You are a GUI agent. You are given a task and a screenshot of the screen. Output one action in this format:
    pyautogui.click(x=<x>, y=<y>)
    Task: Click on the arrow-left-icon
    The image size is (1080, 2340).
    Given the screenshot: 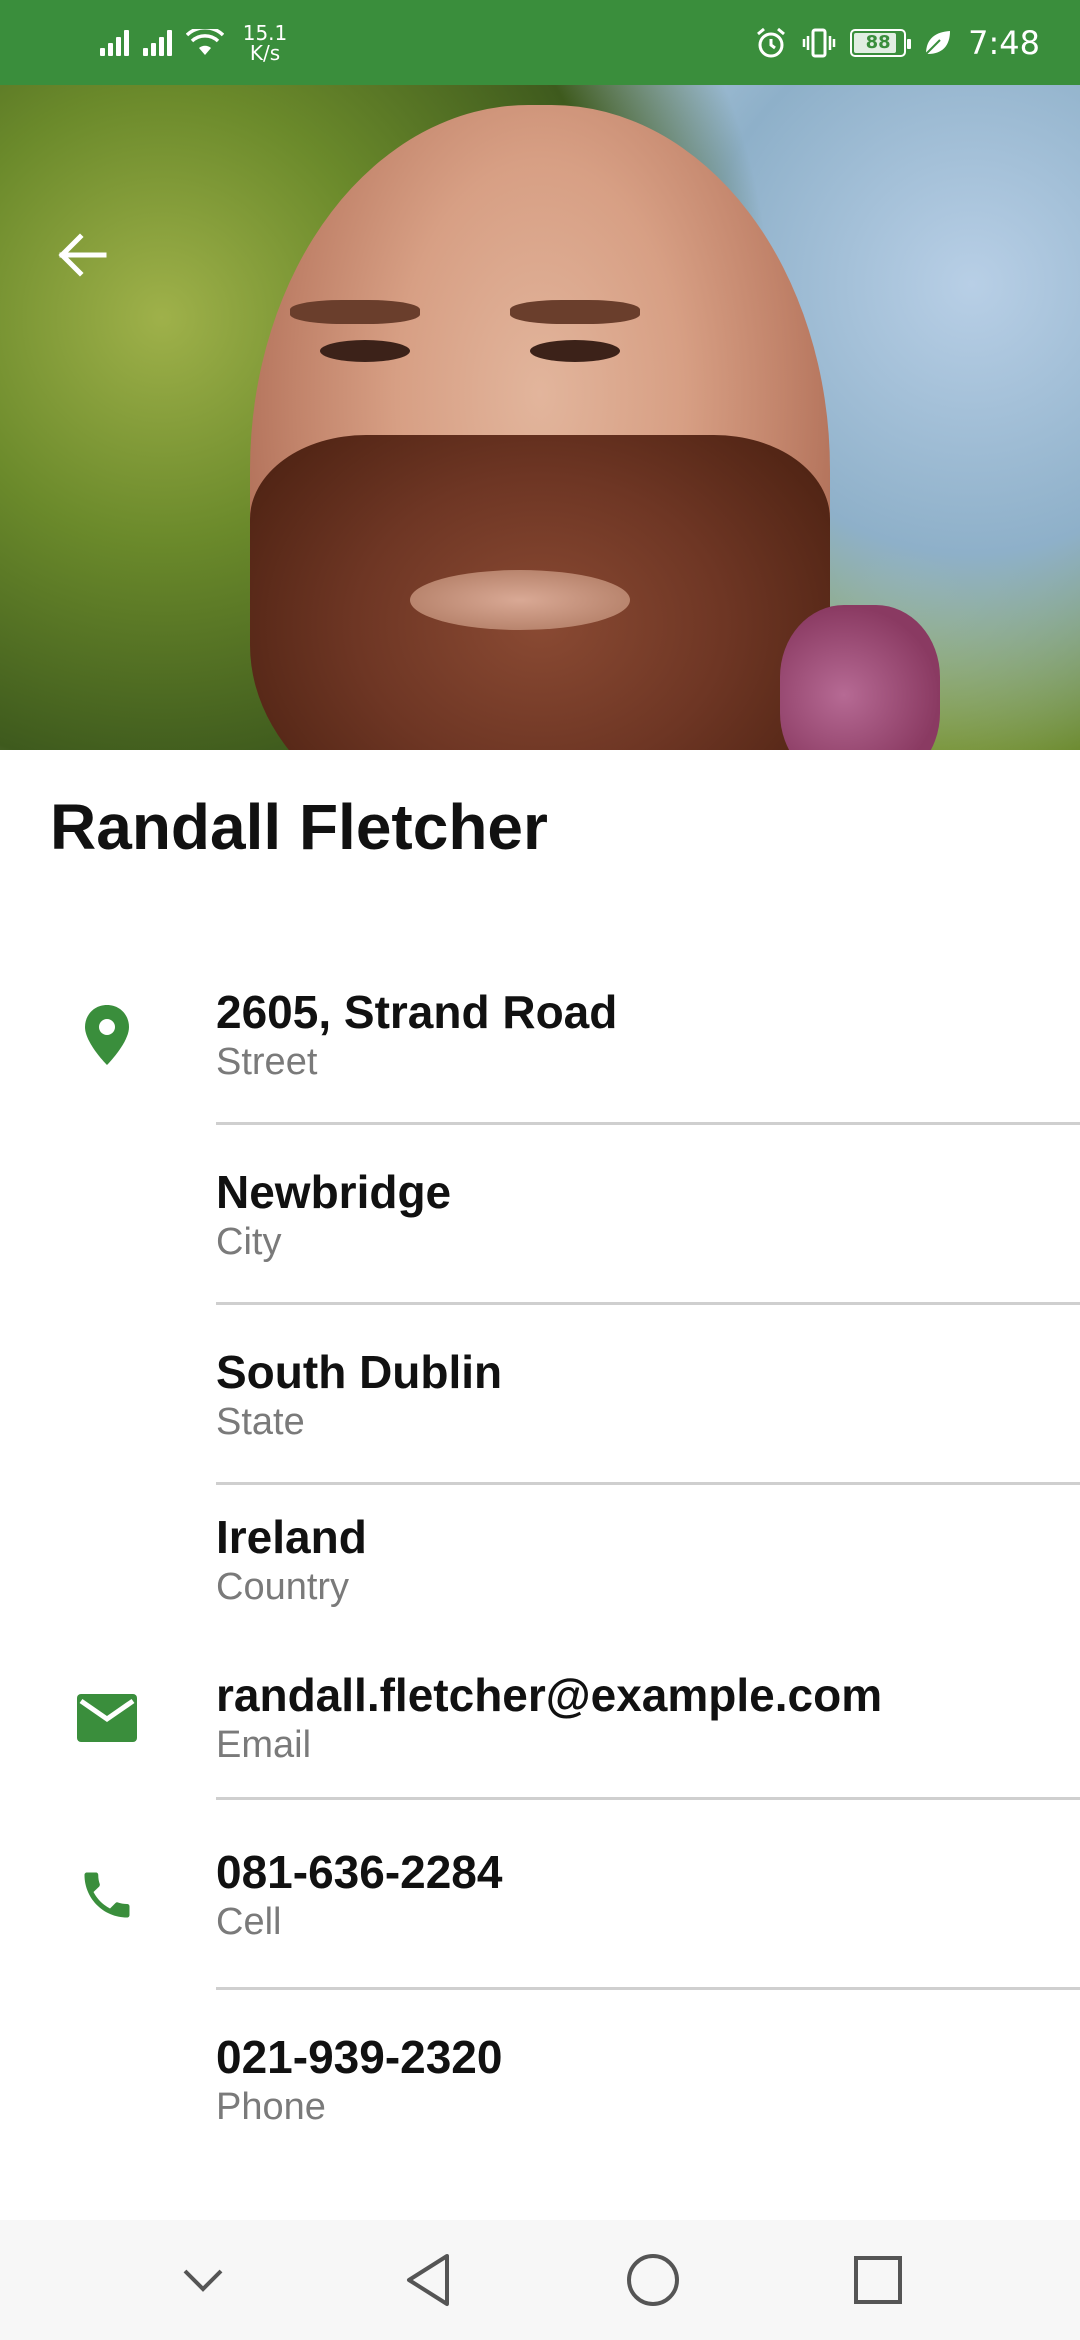 What is the action you would take?
    pyautogui.click(x=82, y=255)
    